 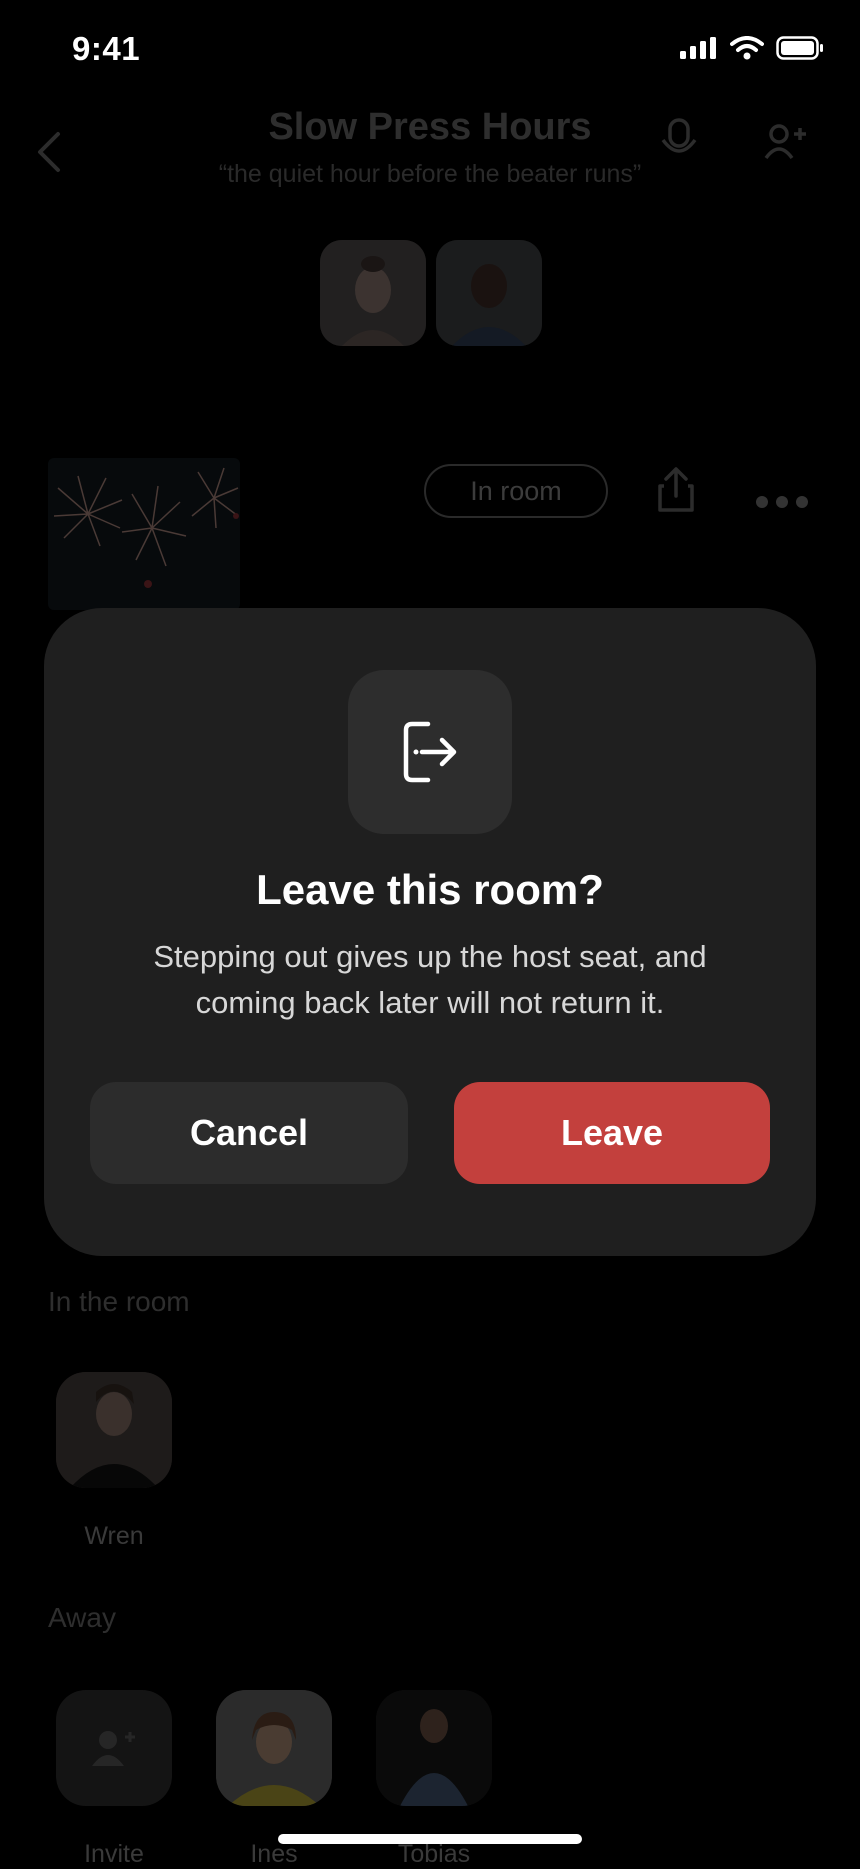 I want to click on room-cover-image, so click(x=144, y=534).